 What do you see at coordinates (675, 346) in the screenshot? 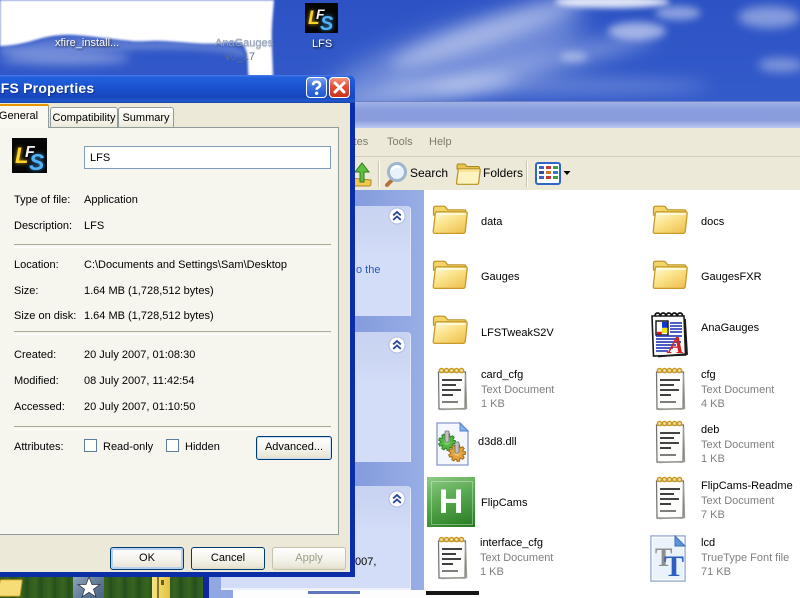
I see `svg-text: A` at bounding box center [675, 346].